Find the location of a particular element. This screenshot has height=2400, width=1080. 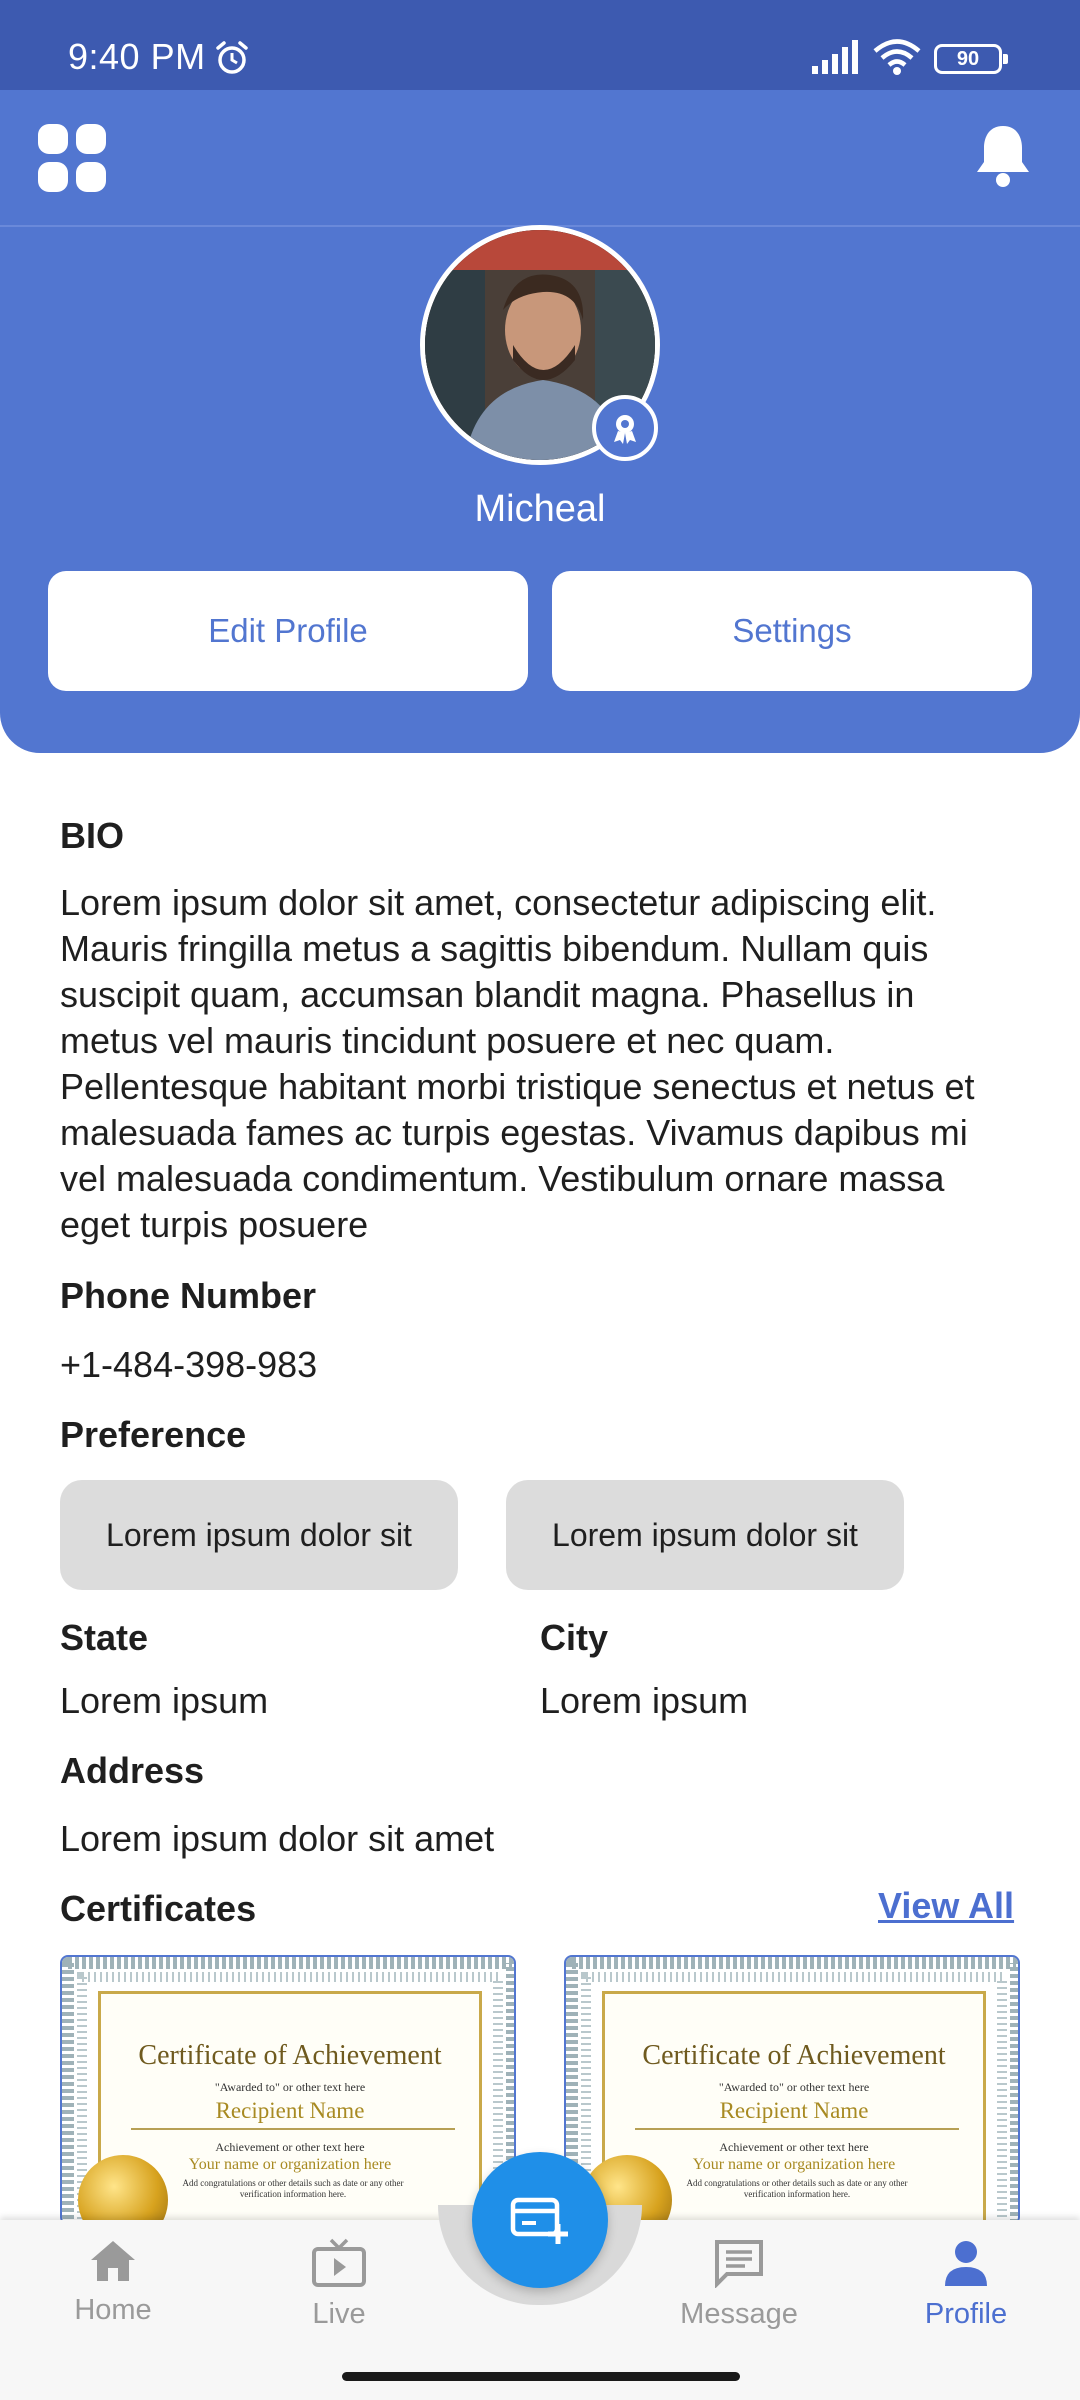

settings-button: Settings is located at coordinates (792, 631).